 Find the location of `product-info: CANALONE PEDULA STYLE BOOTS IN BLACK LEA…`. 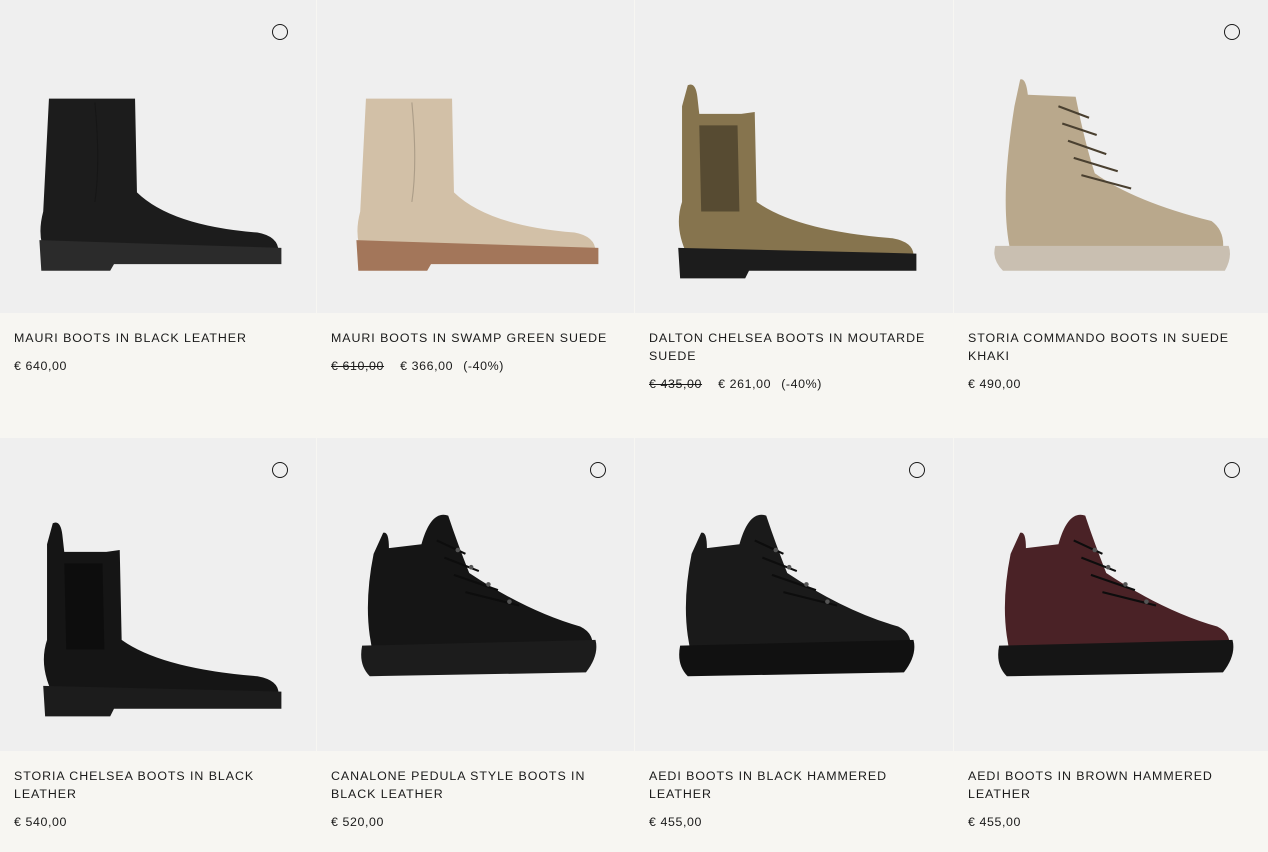

product-info: CANALONE PEDULA STYLE BOOTS IN BLACK LEA… is located at coordinates (475, 791).